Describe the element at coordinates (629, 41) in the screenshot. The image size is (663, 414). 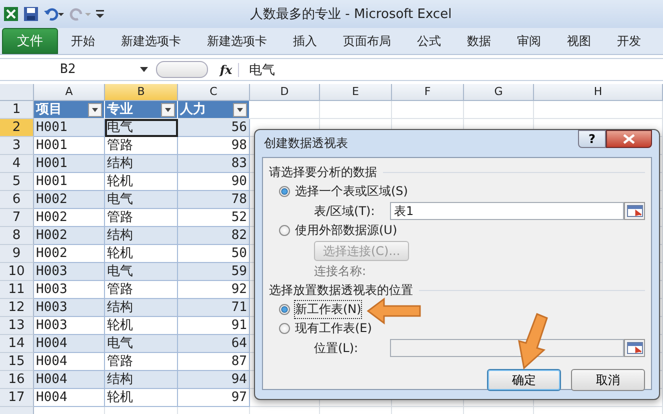
I see `ribbon-tab: 开发` at that location.